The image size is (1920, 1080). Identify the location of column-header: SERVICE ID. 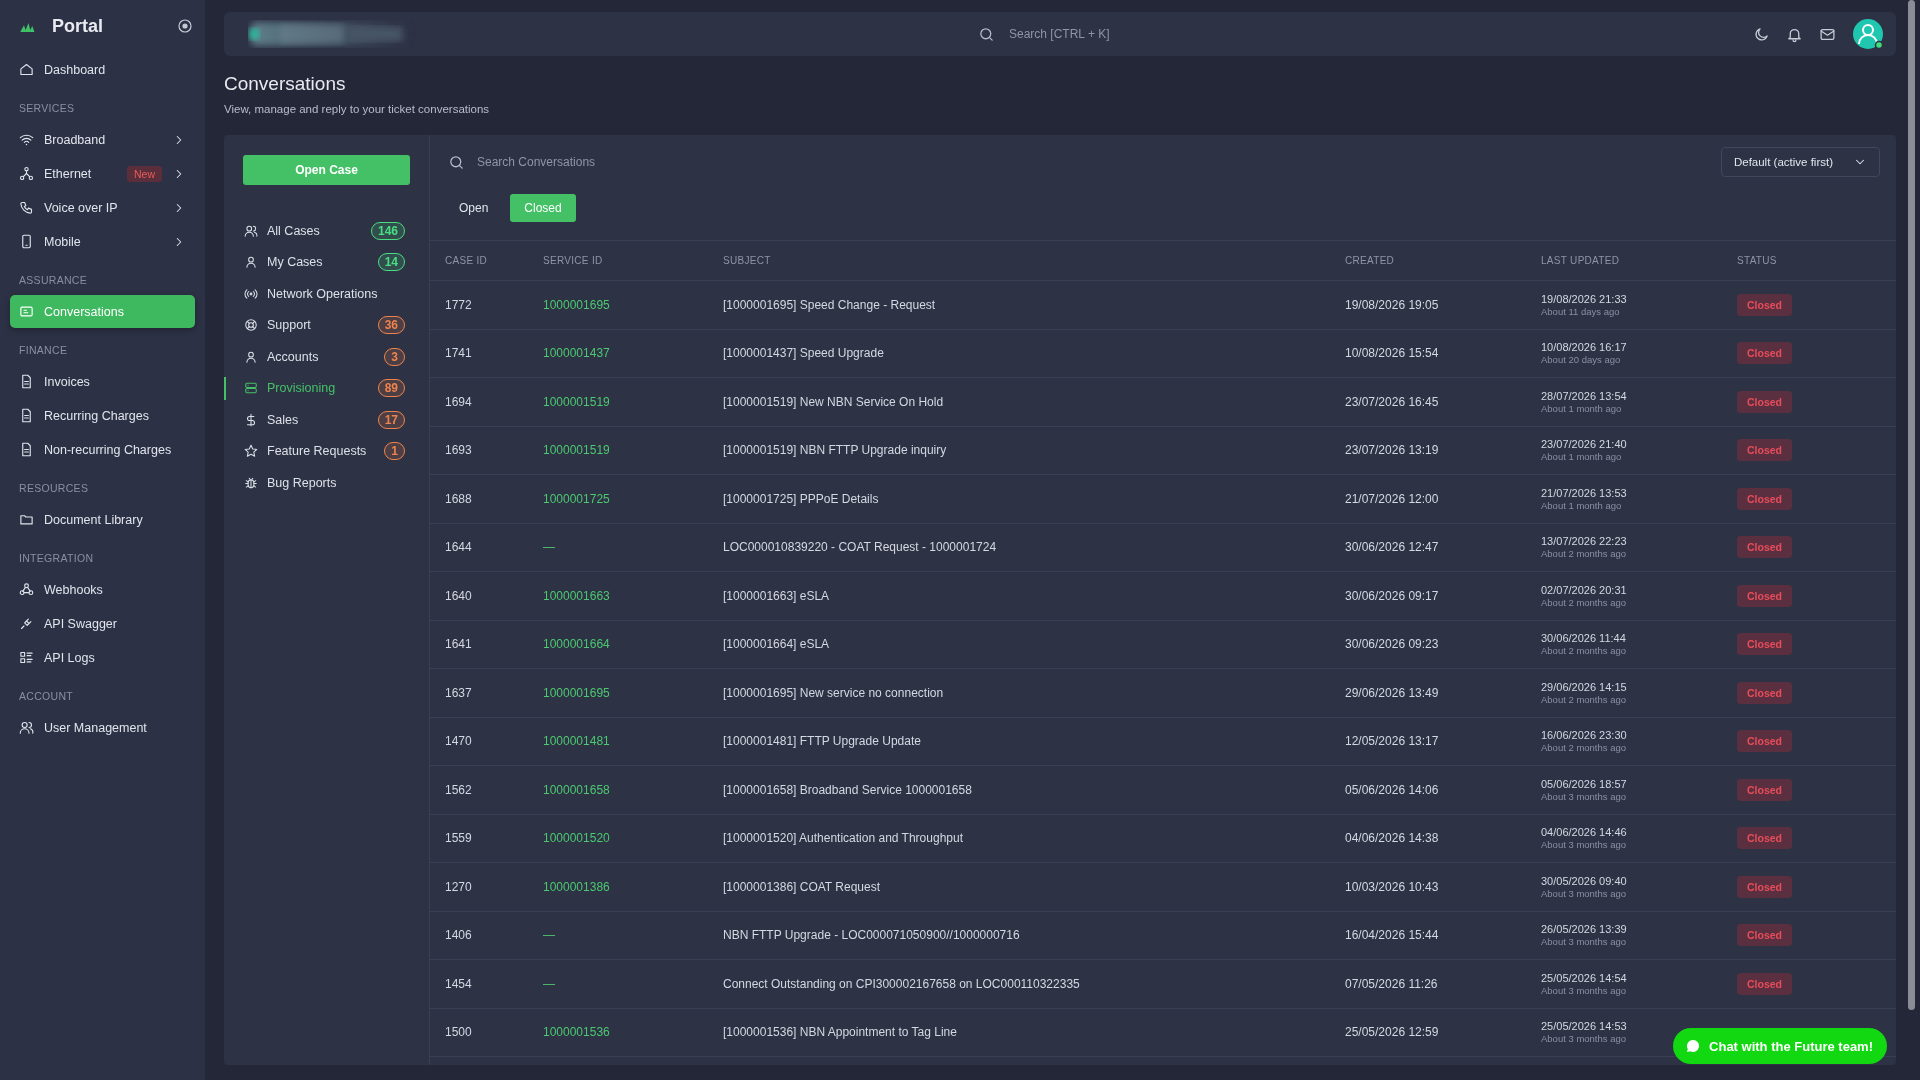
(633, 260).